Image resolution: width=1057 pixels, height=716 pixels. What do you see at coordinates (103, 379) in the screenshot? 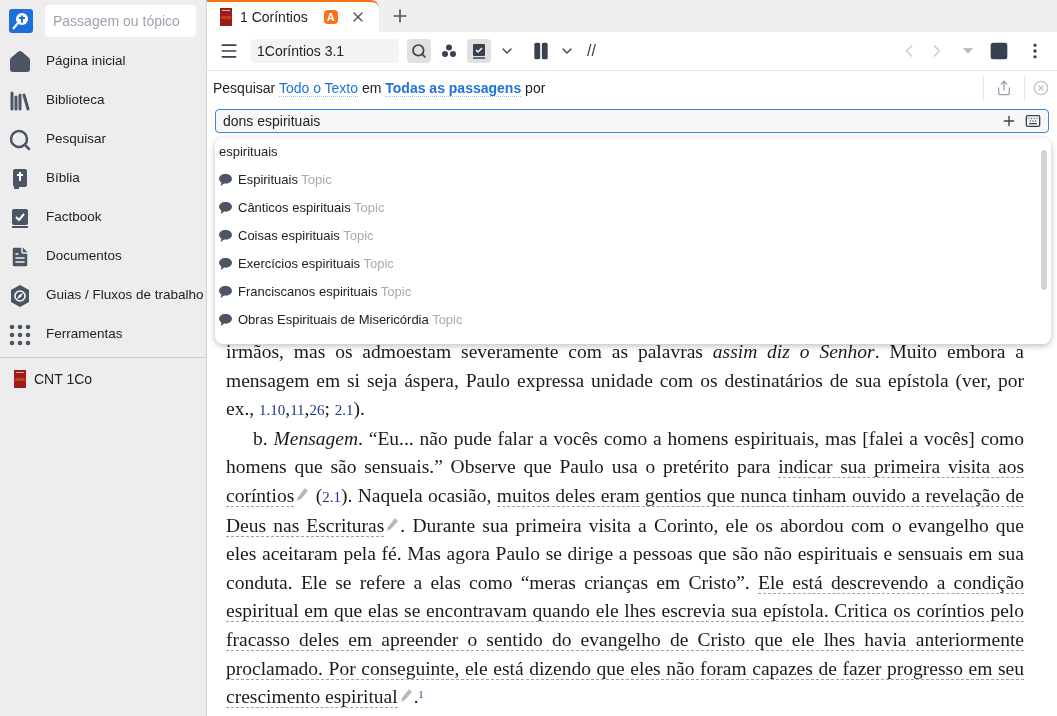
I see `recent-resource-item: CNT 1Co` at bounding box center [103, 379].